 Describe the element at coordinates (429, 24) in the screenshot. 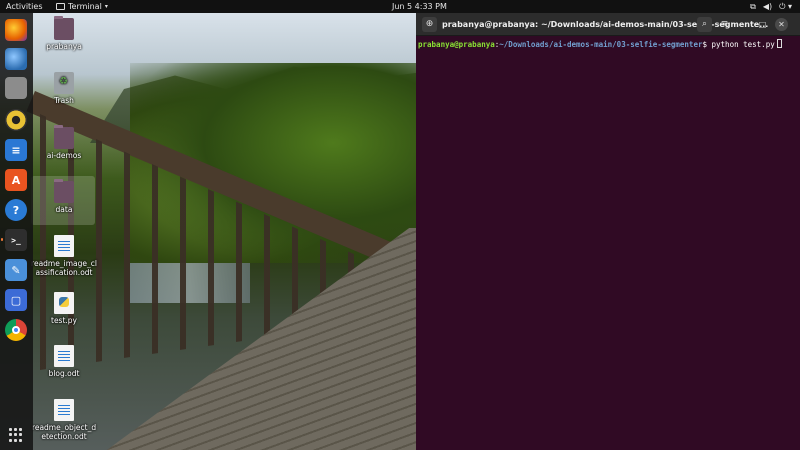

I see `new-tab-icon: ⊕` at that location.